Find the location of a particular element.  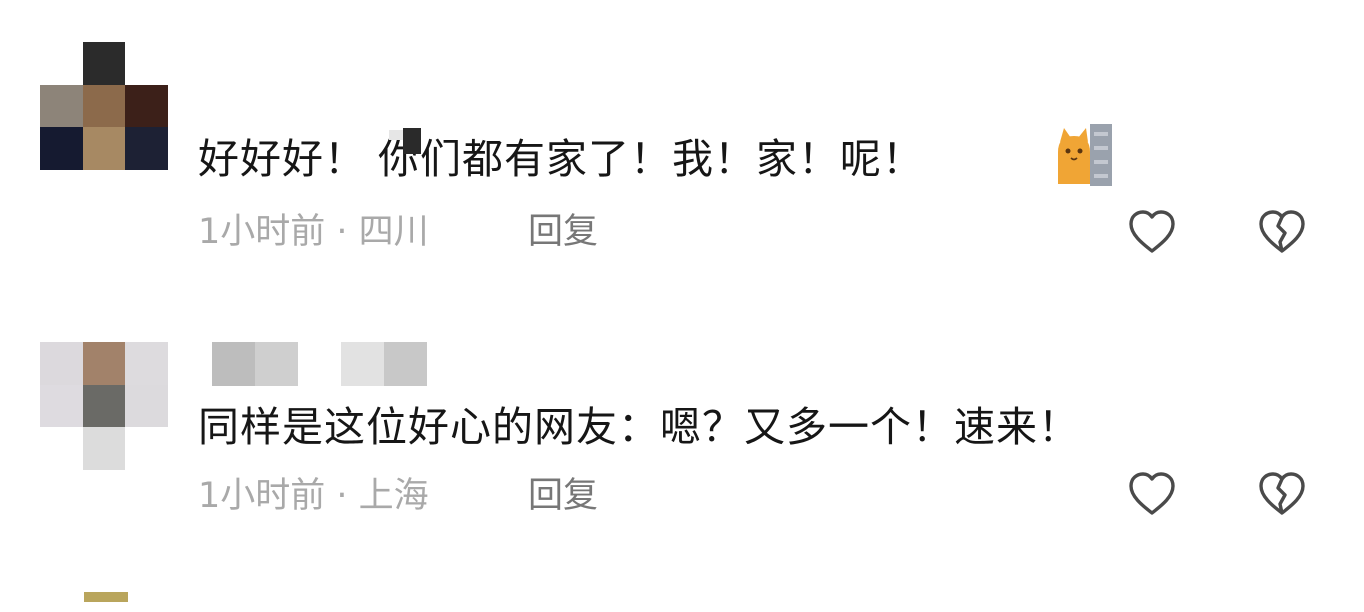

comment-meta: 1小时前 · 四川 is located at coordinates (313, 232).